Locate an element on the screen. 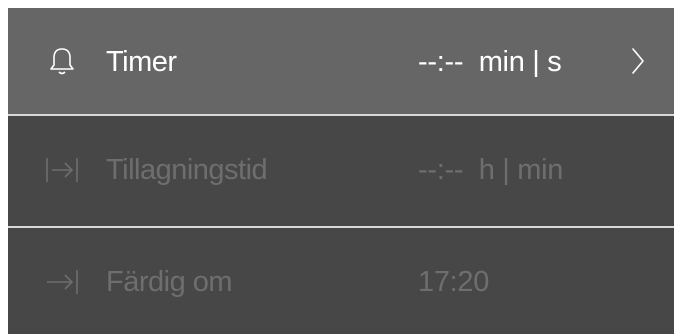 Image resolution: width=682 pixels, height=336 pixels. ready-in-value: 17:20 is located at coordinates (454, 282).